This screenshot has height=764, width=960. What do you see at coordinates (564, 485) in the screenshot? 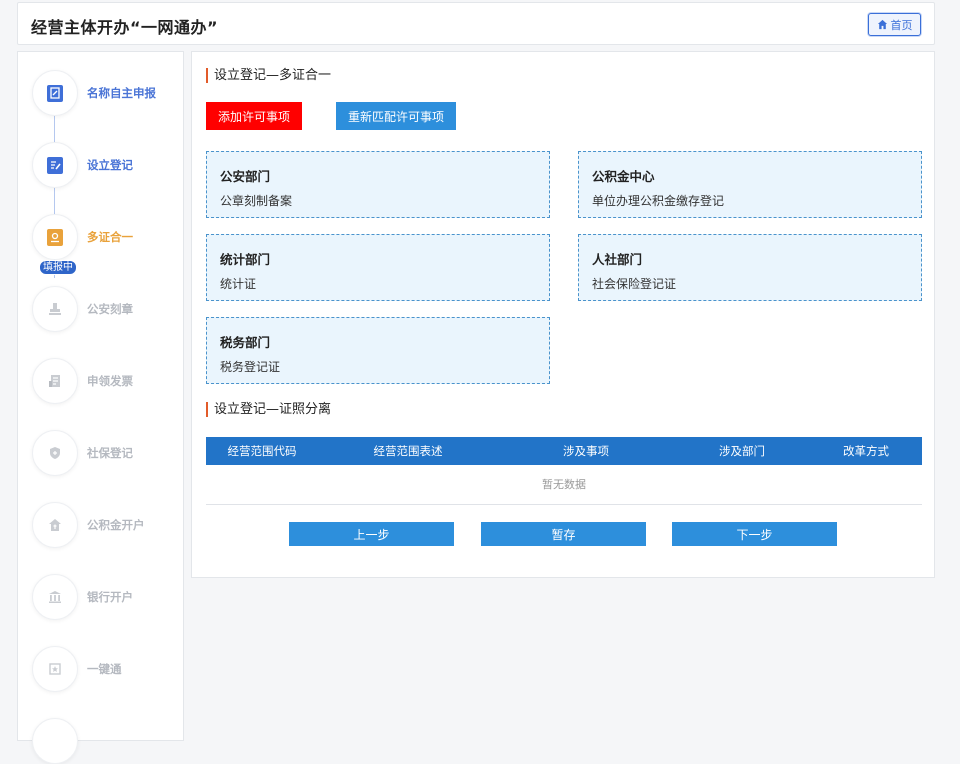
I see `empty-table-text: 暂无数据` at bounding box center [564, 485].